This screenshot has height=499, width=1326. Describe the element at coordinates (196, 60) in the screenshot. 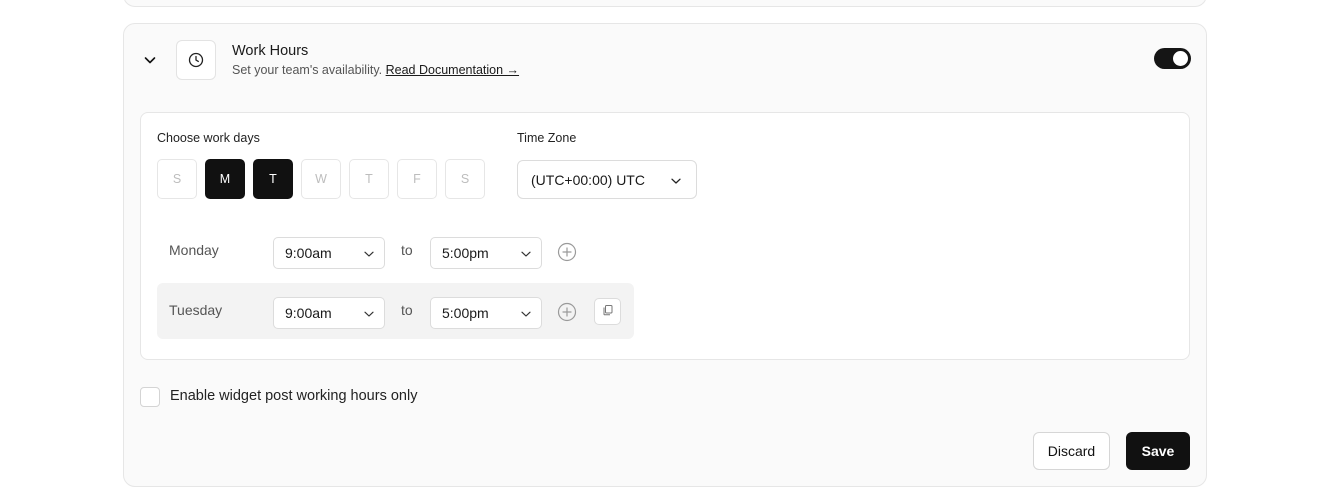

I see `clock-icon` at that location.